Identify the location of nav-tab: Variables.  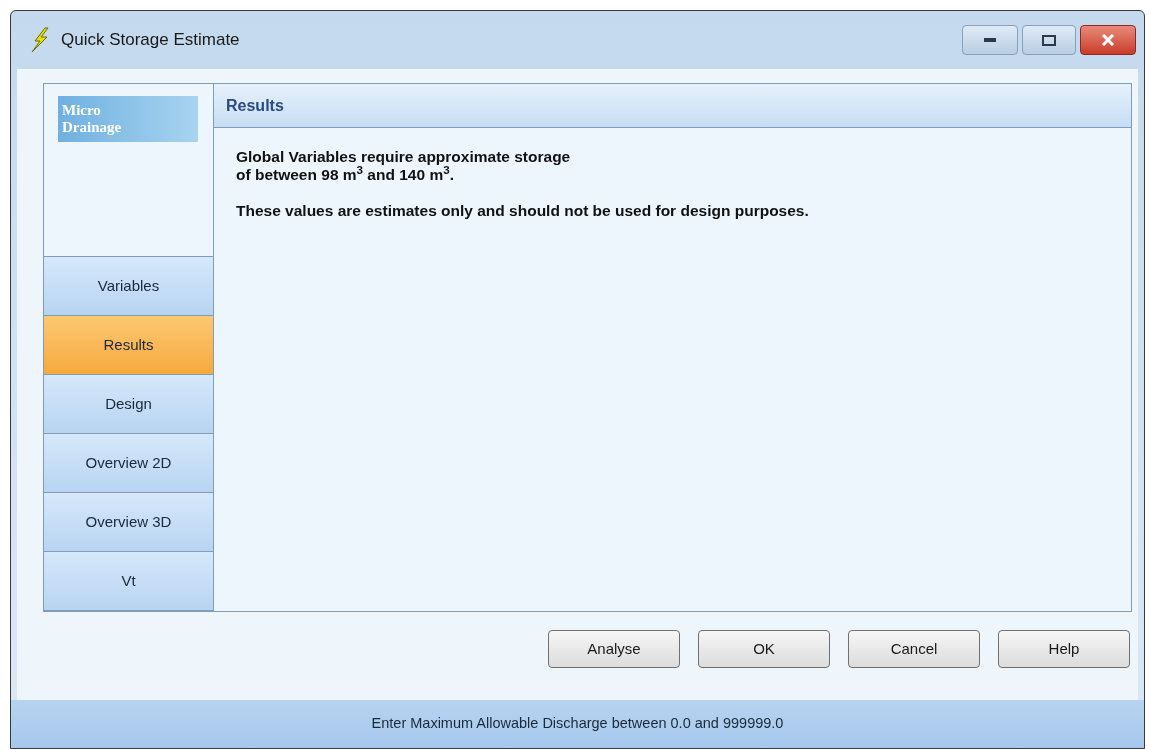
(128, 286).